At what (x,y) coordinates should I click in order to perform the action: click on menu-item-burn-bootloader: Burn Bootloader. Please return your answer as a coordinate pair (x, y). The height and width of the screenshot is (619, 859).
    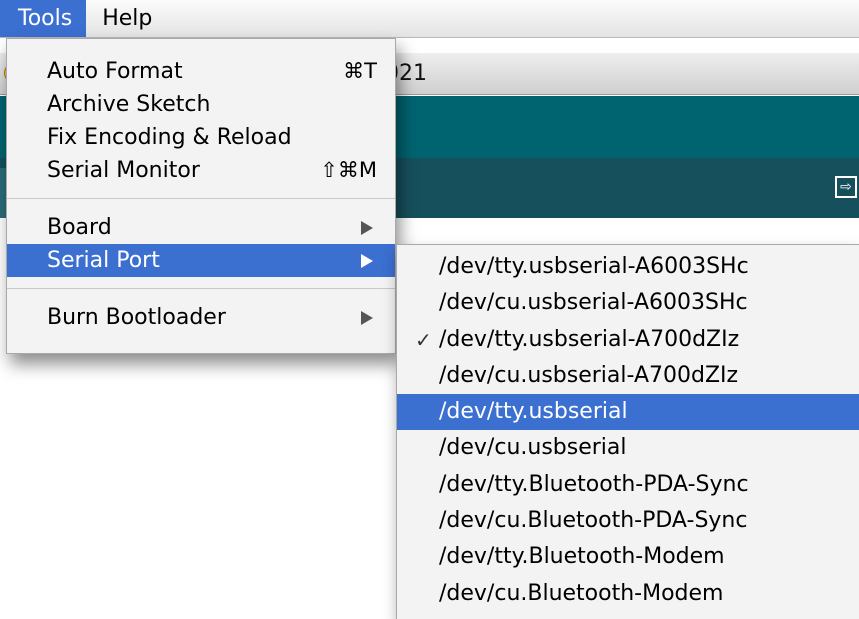
    Looking at the image, I should click on (201, 317).